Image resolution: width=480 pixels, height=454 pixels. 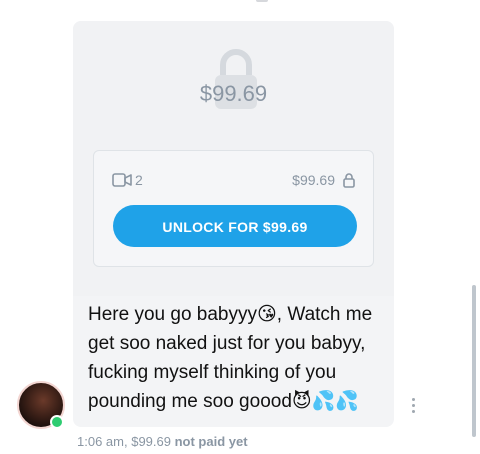 I want to click on message-line: get soo naked just for you babyy,, so click(x=227, y=343).